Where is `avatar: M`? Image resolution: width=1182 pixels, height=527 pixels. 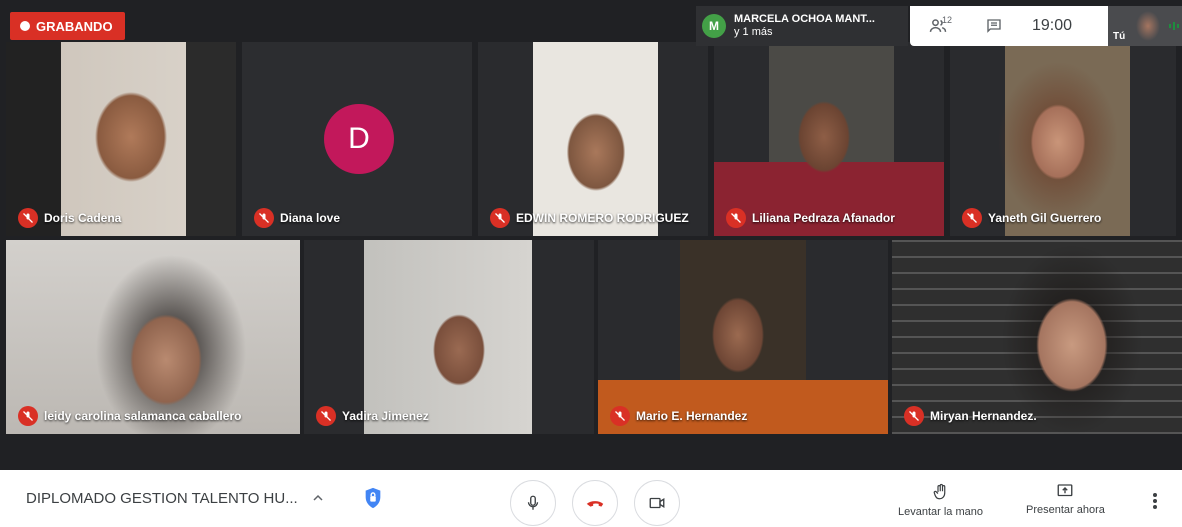
avatar: M is located at coordinates (714, 26).